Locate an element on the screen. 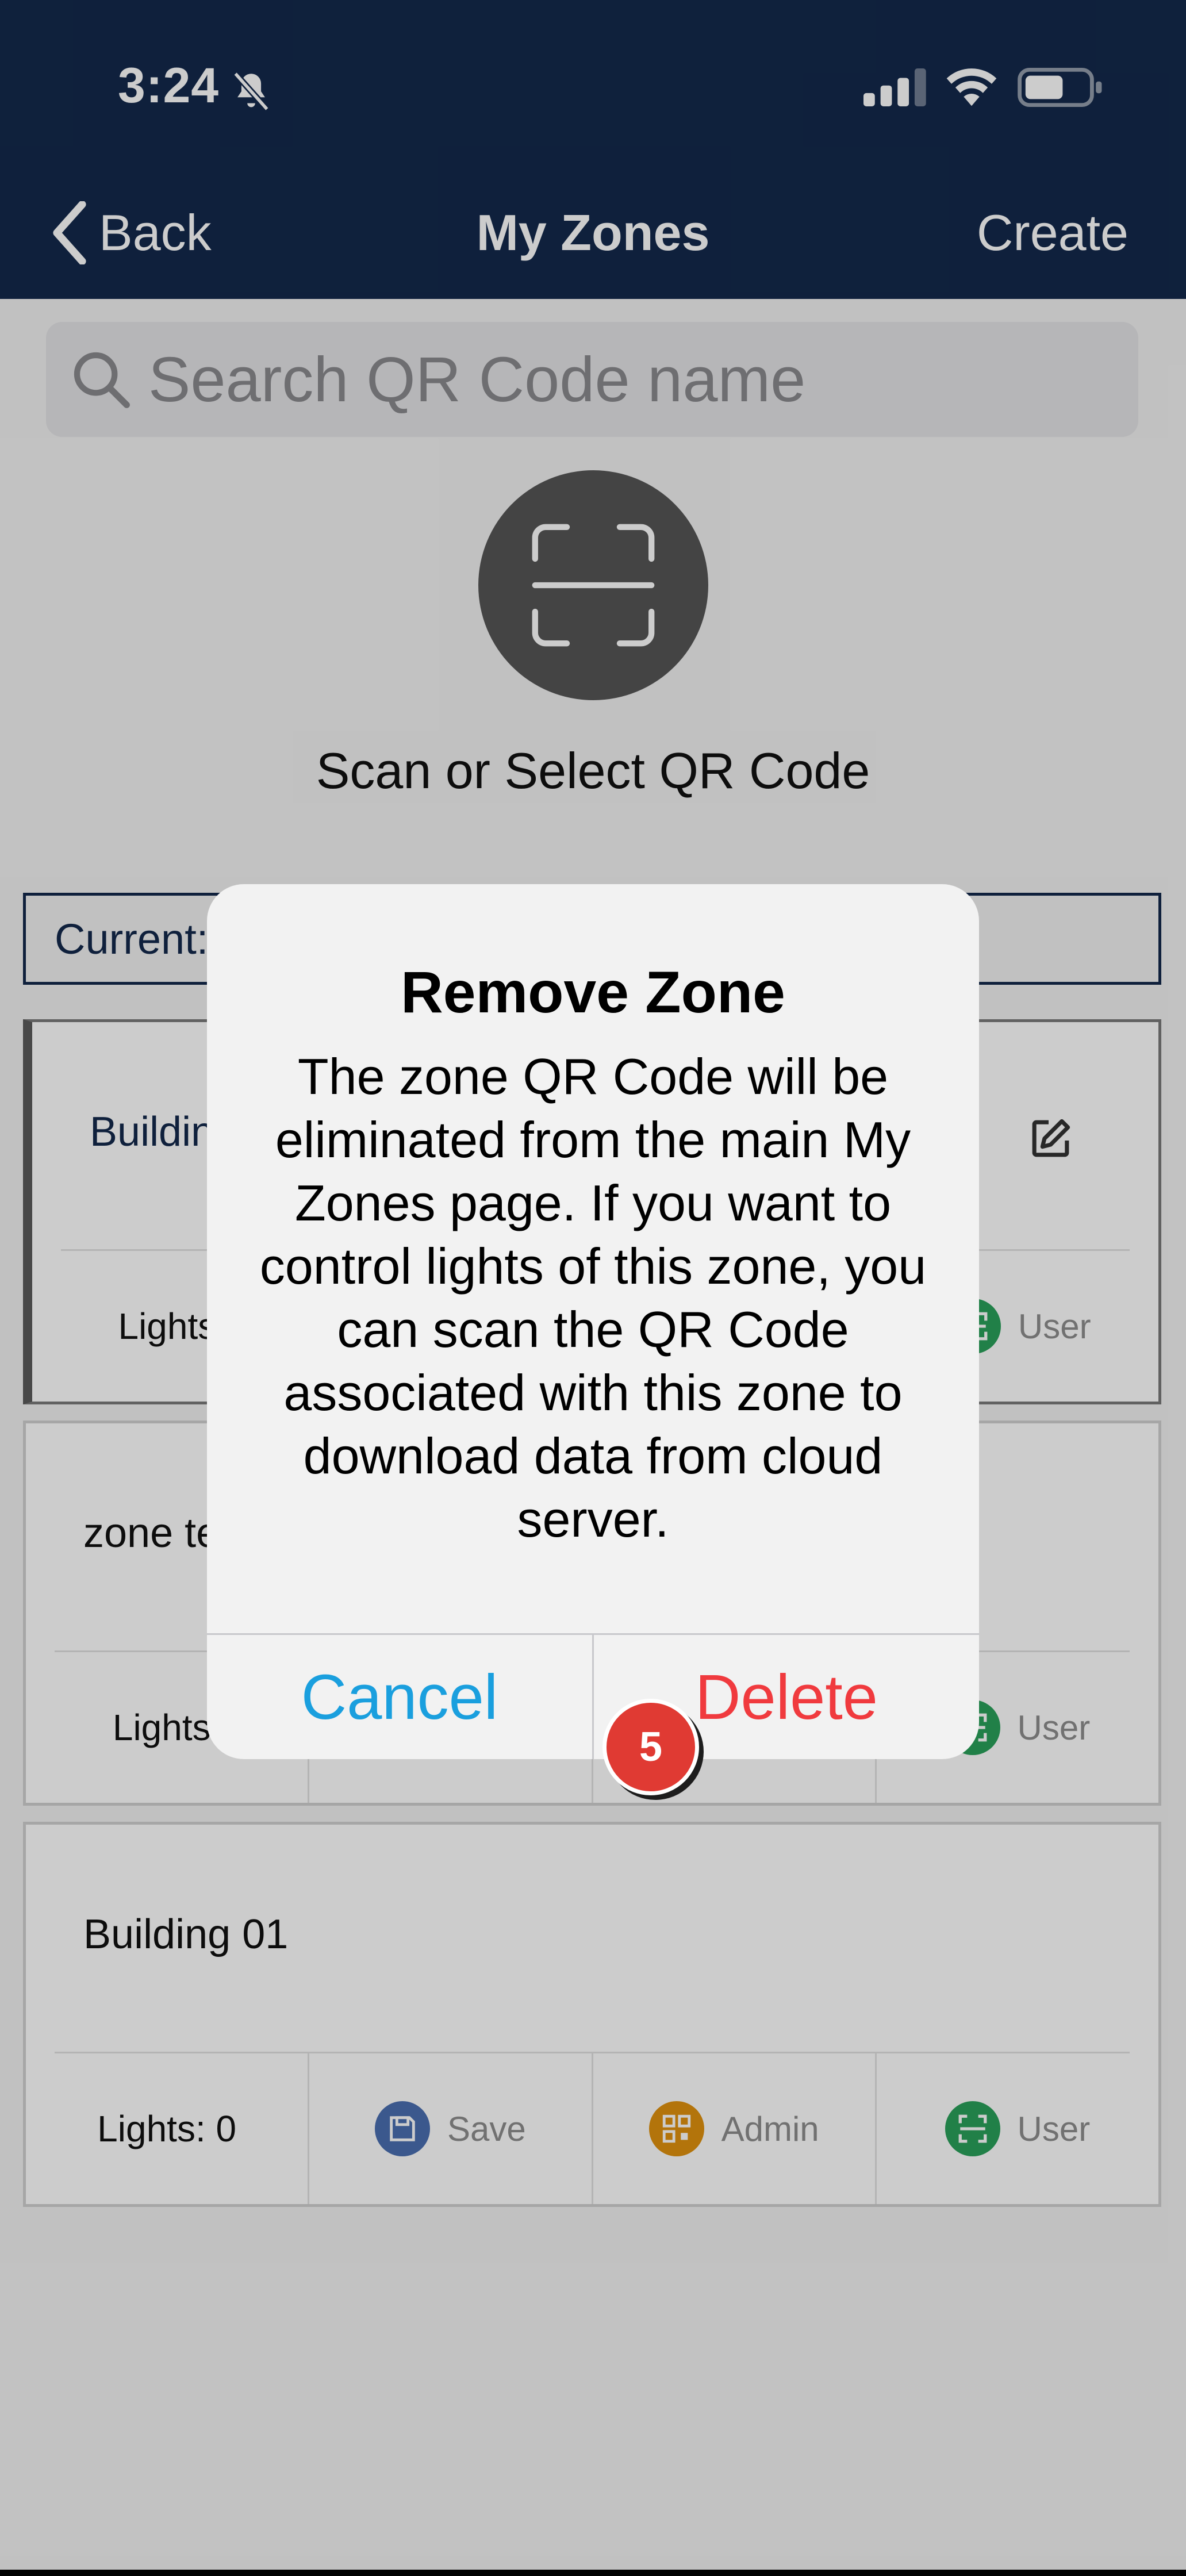  step-number-badge: 5 is located at coordinates (650, 1747).